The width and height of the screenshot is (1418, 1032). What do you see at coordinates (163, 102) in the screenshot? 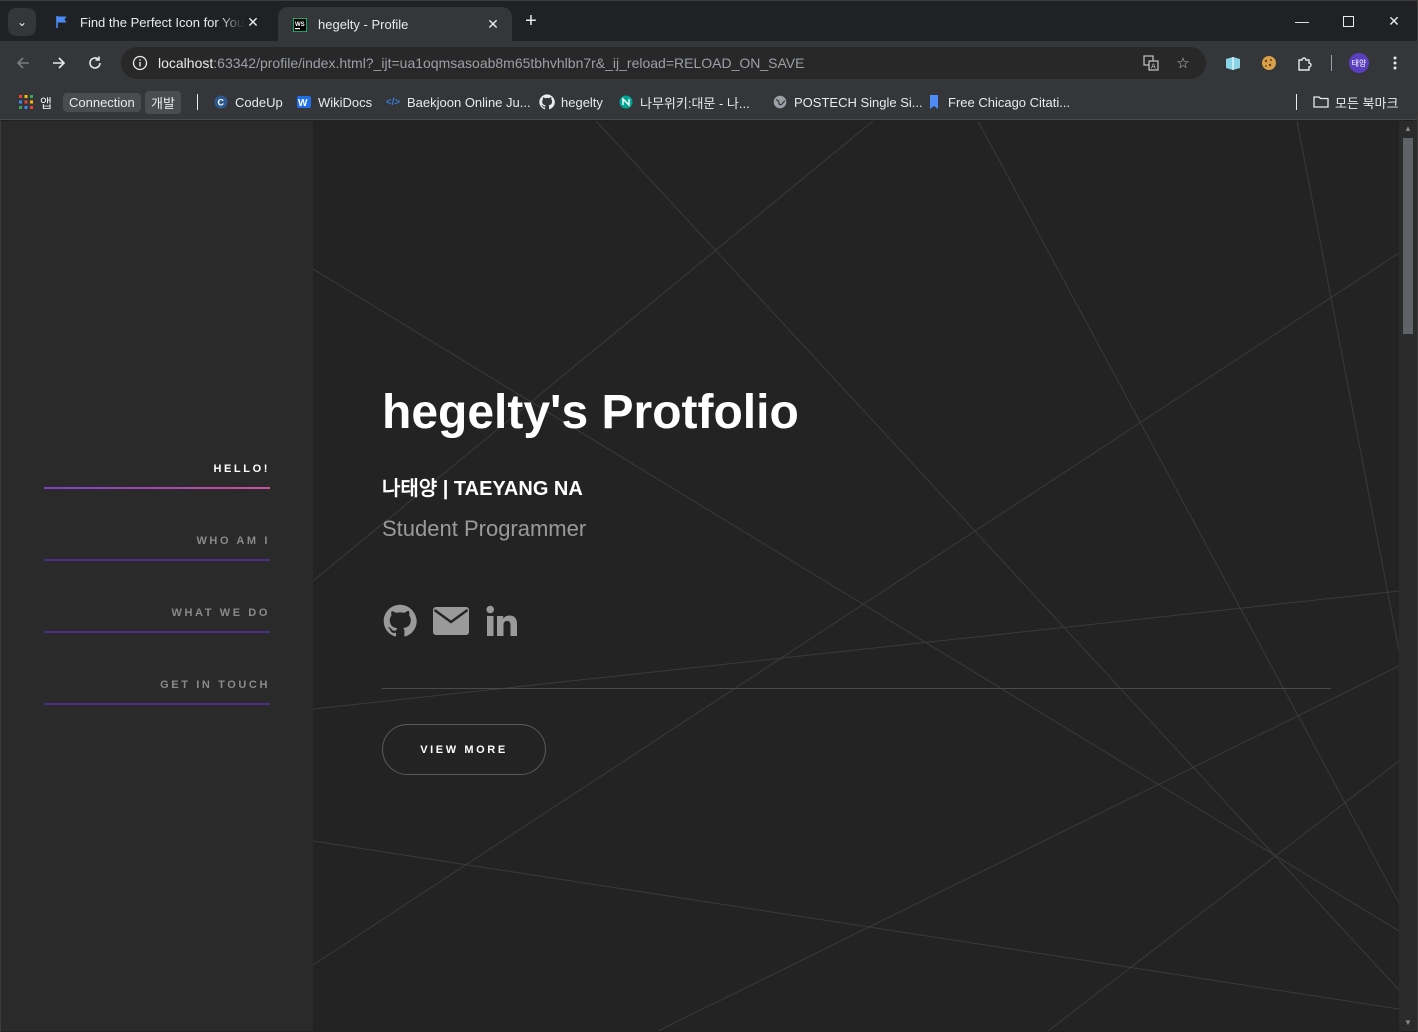
I see `bookmark-folder-dev: 개발` at bounding box center [163, 102].